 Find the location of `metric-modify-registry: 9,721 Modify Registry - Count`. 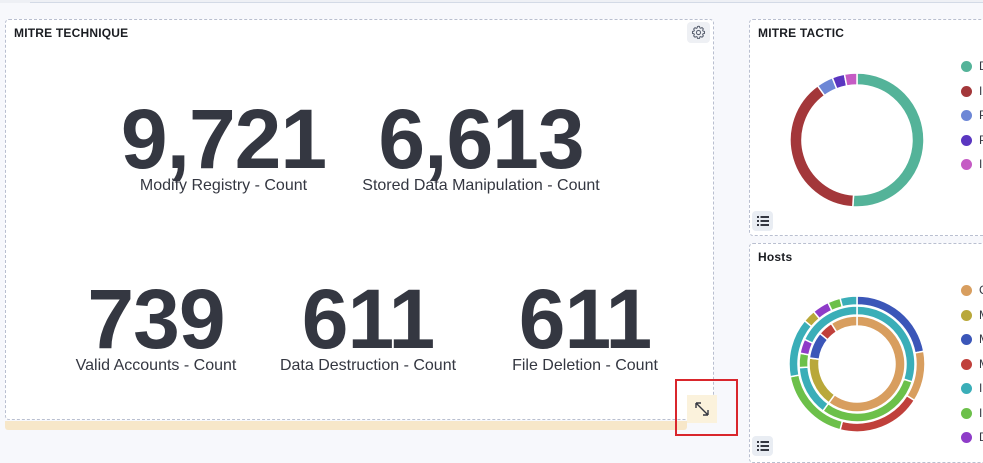

metric-modify-registry: 9,721 Modify Registry - Count is located at coordinates (223, 146).